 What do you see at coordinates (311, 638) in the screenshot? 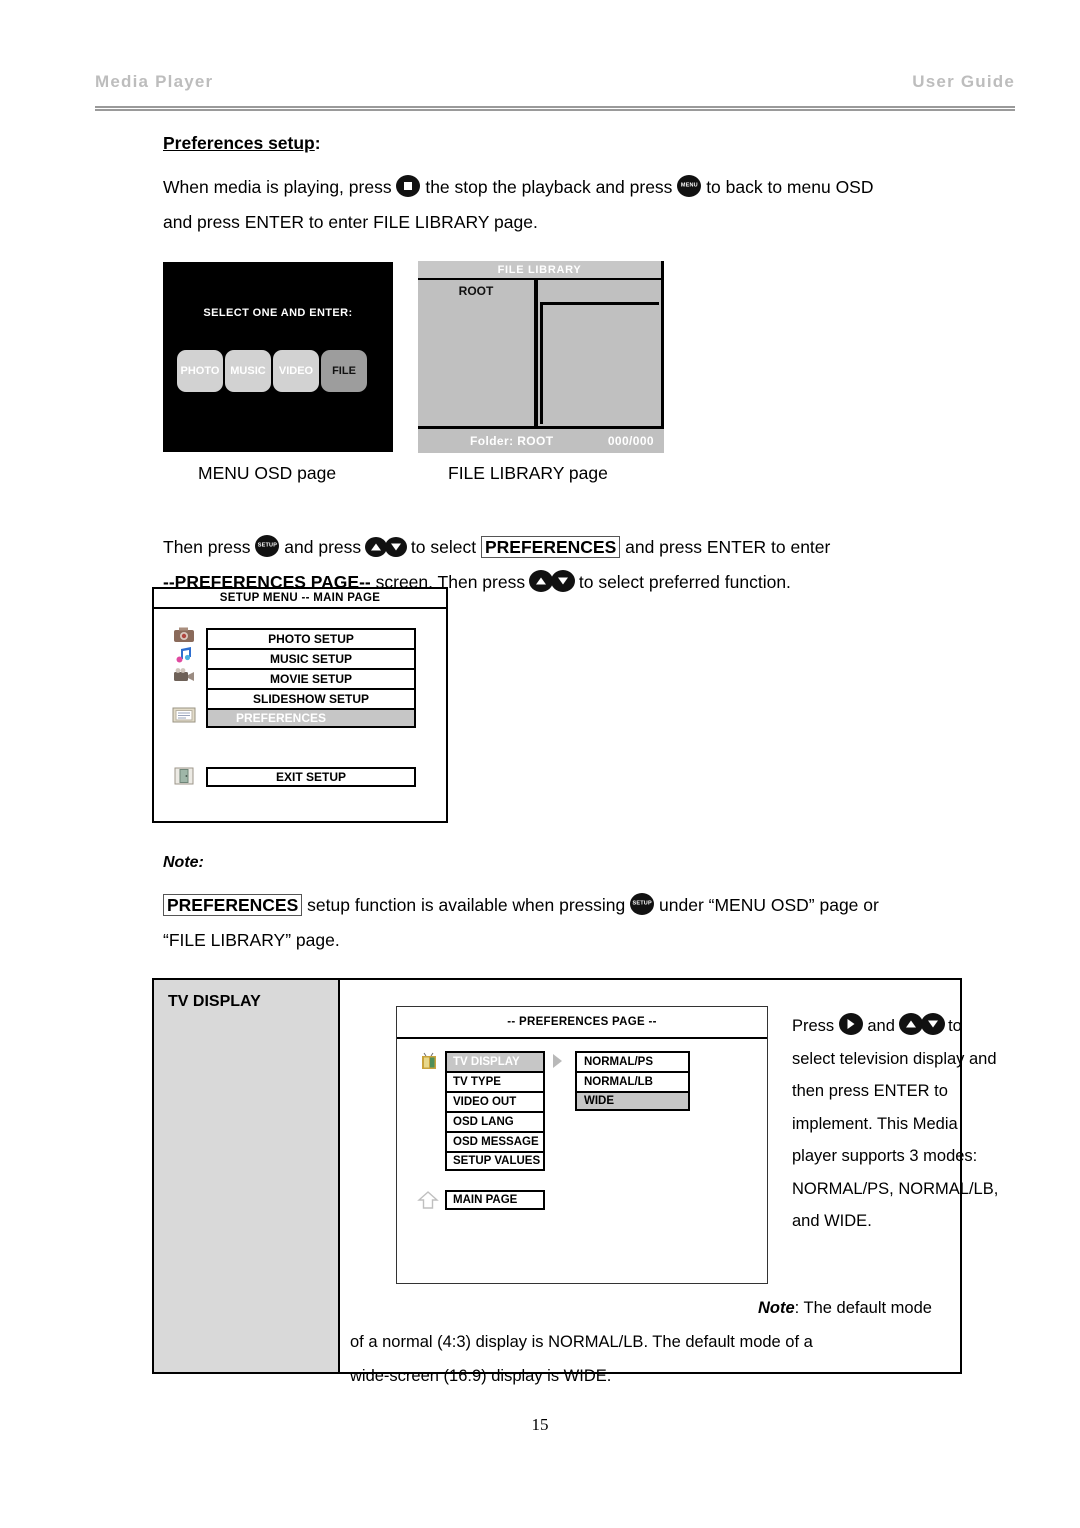
I see `setup-menu-item-photo-setup: PHOTO SETUP` at bounding box center [311, 638].